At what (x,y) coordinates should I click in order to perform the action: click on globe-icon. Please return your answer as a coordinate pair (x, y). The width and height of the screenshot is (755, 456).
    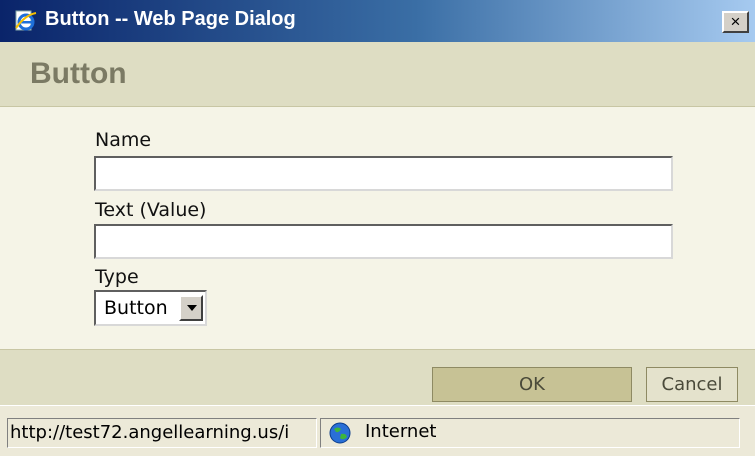
    Looking at the image, I should click on (340, 433).